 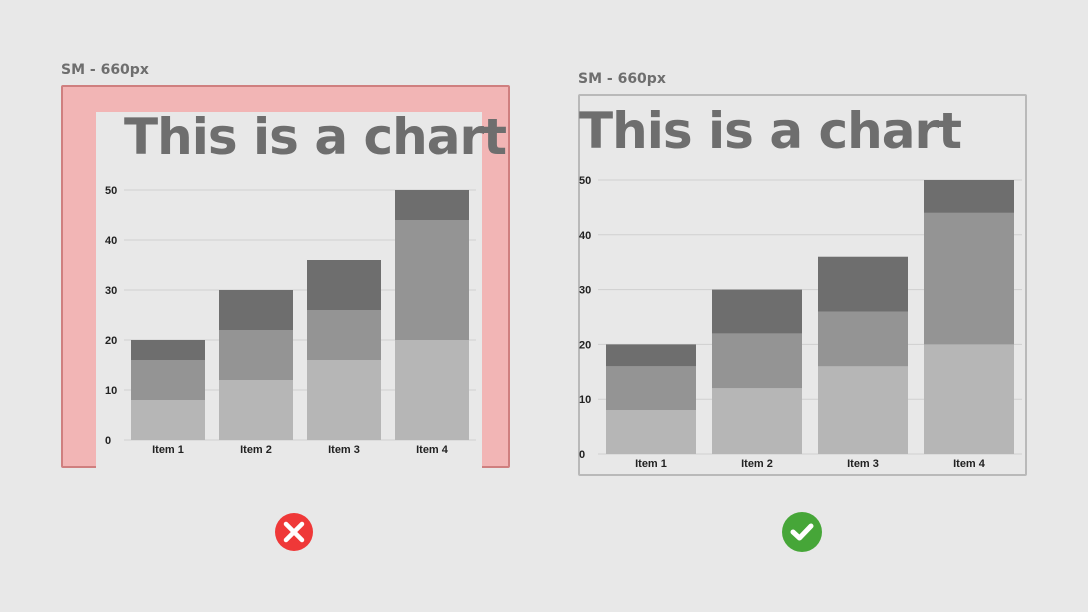 I want to click on panel-label-incorrect: SM - 660px, so click(x=105, y=70).